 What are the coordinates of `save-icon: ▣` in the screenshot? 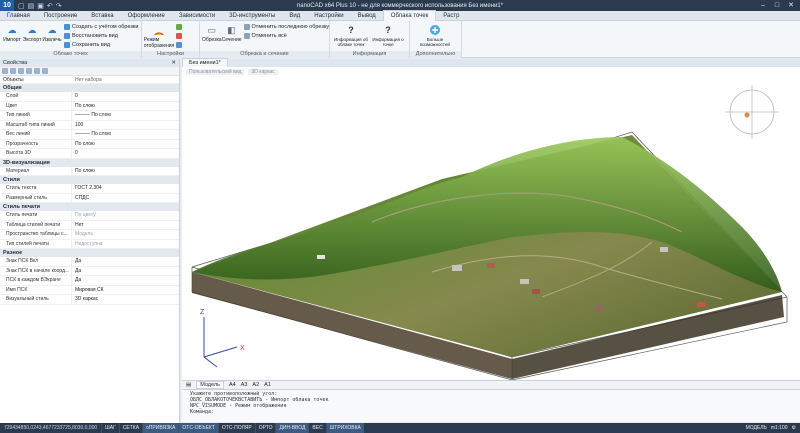 It's located at (40, 6).